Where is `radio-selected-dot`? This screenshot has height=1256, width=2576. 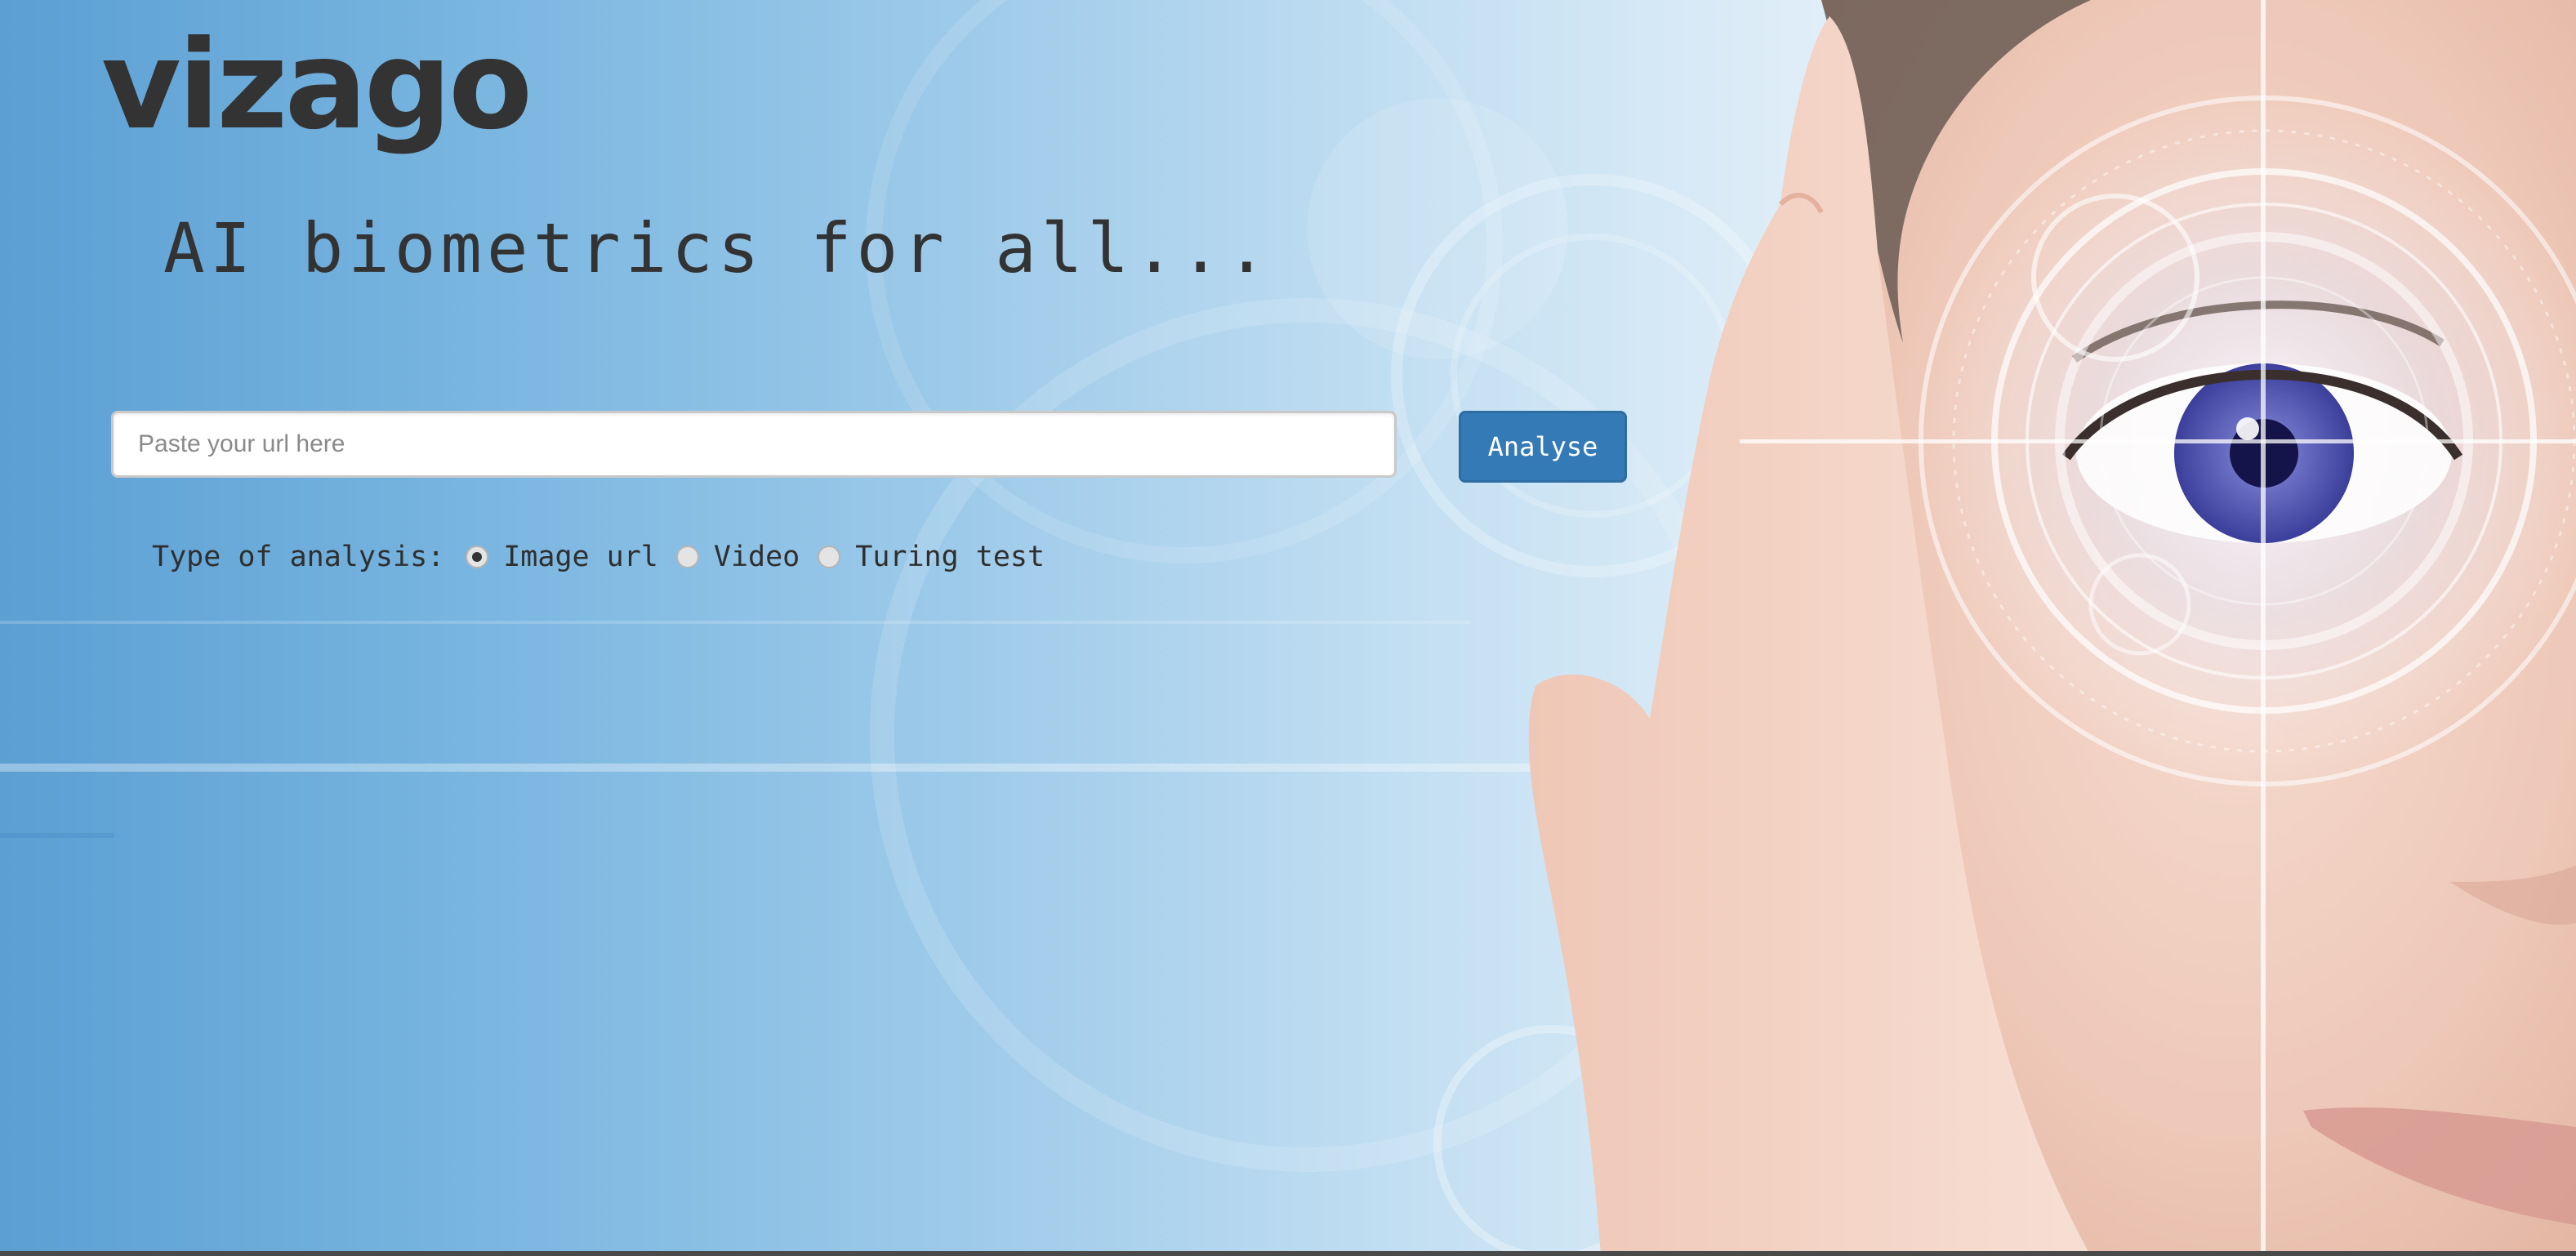
radio-selected-dot is located at coordinates (477, 557).